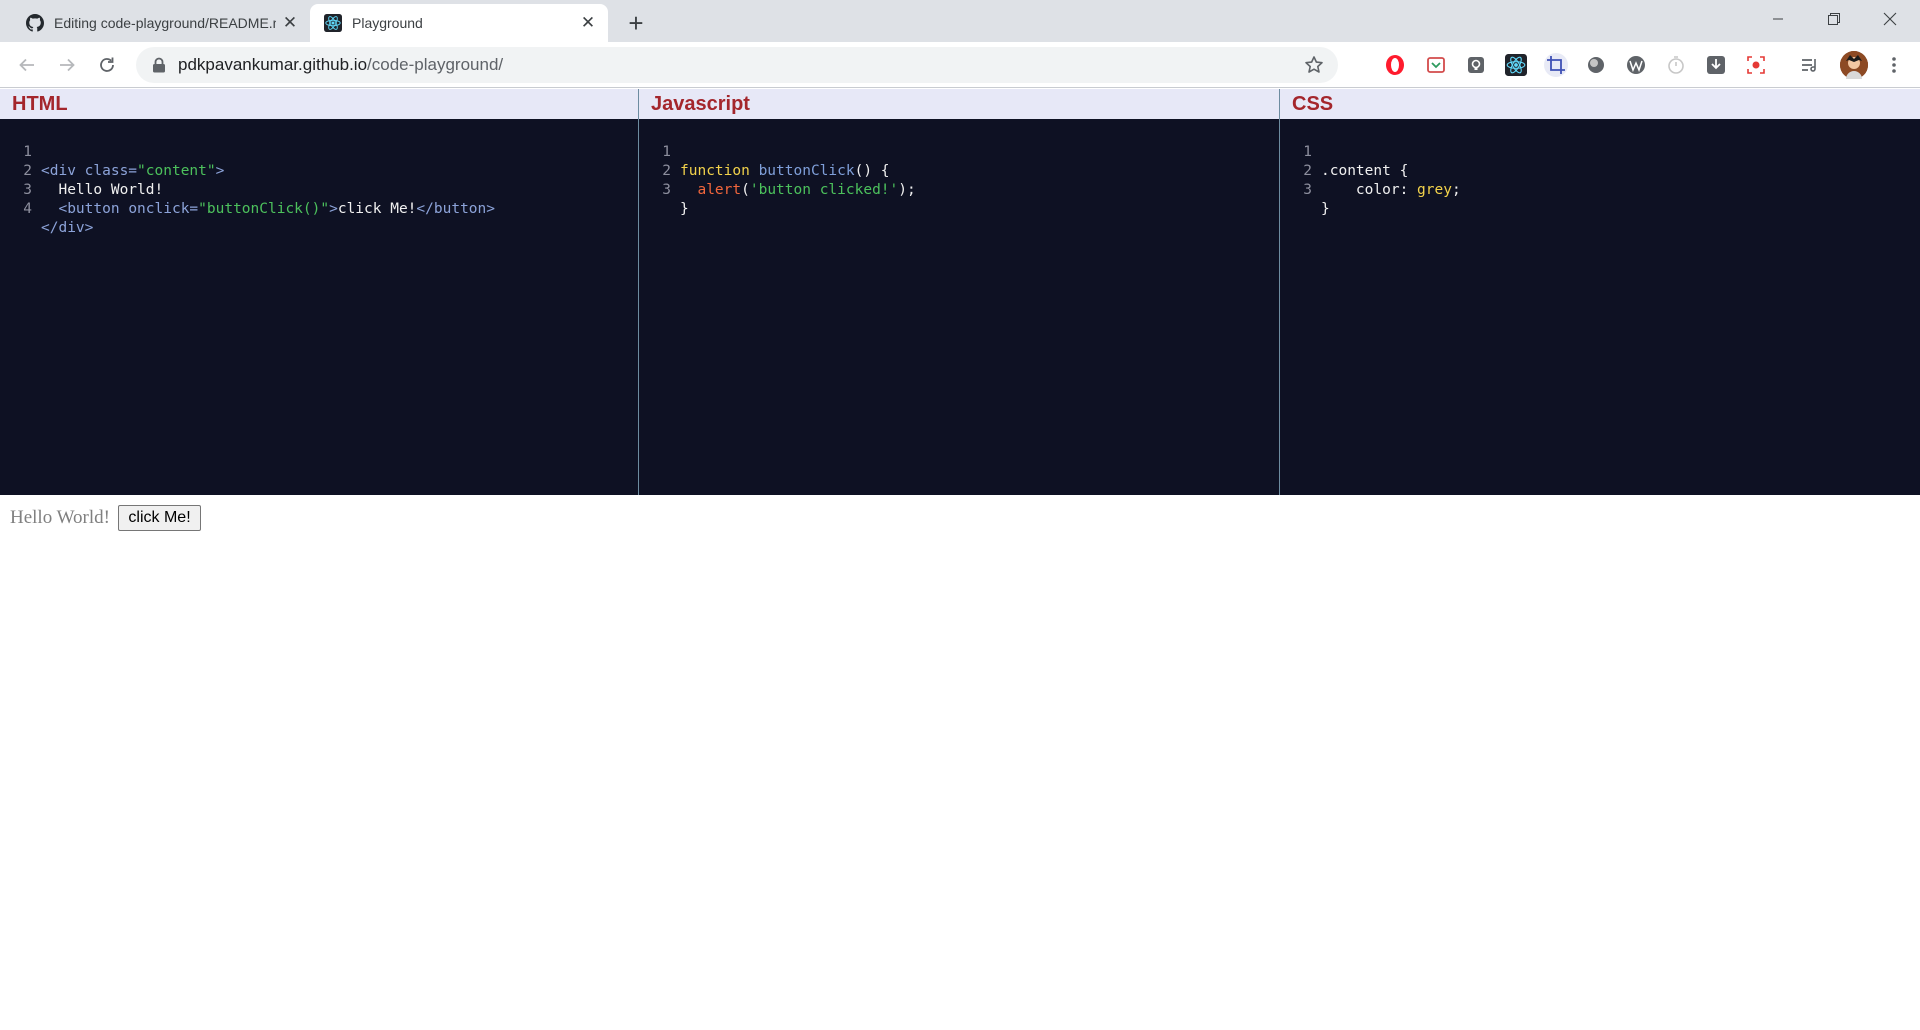 The height and width of the screenshot is (1030, 1920). I want to click on lock-icon, so click(159, 65).